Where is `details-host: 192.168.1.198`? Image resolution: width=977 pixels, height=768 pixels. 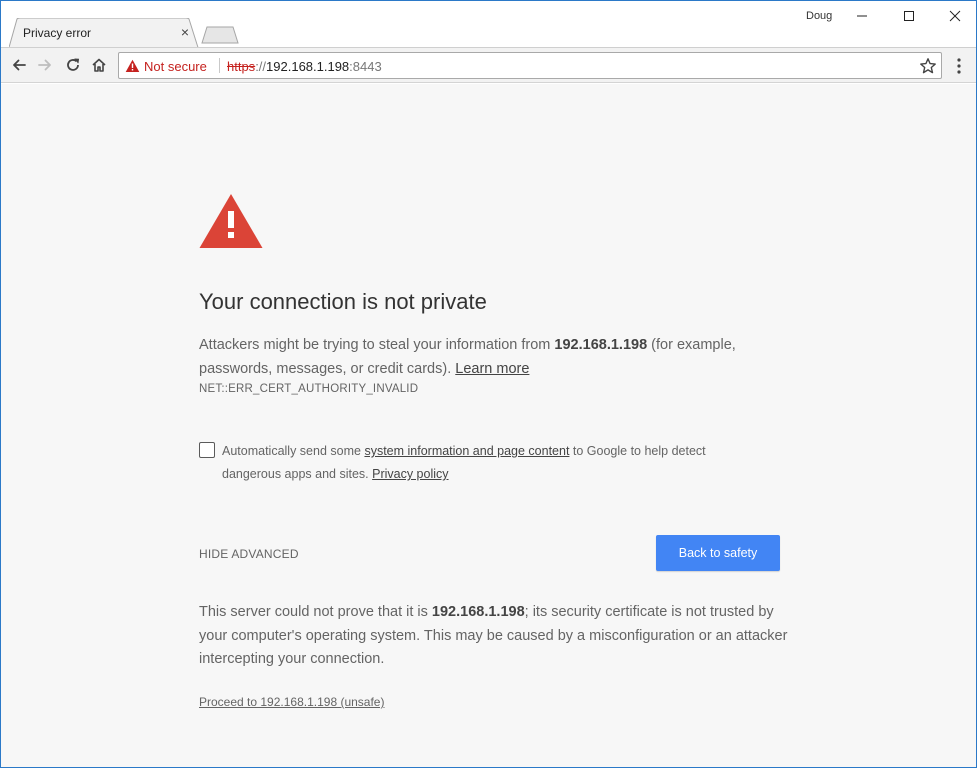
details-host: 192.168.1.198 is located at coordinates (478, 612).